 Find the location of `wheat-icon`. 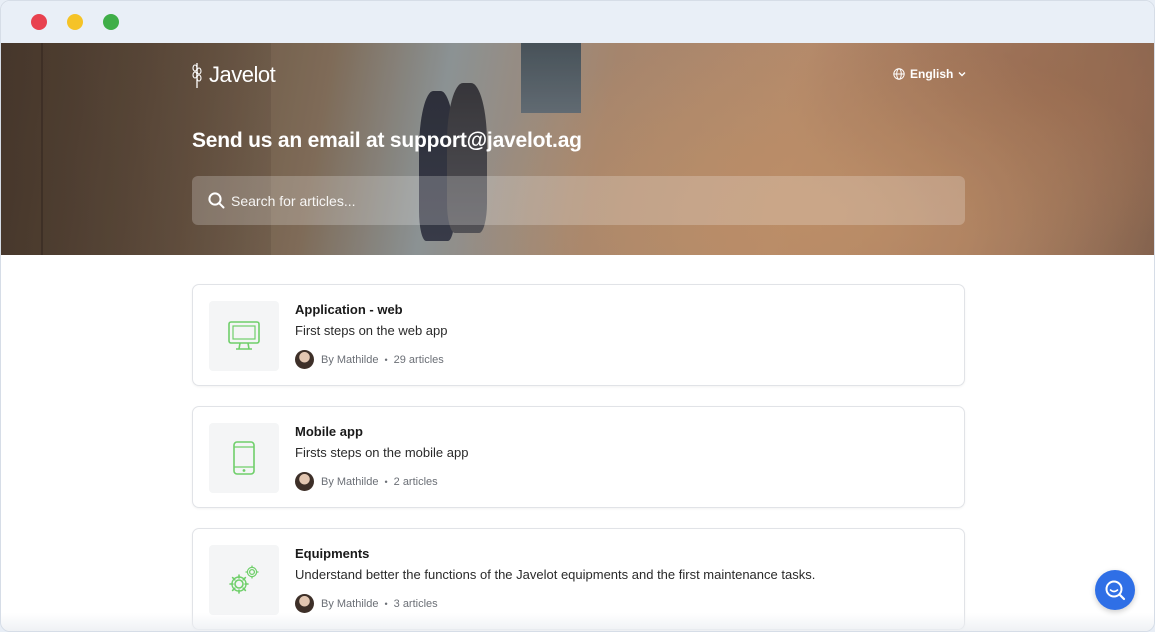

wheat-icon is located at coordinates (197, 75).